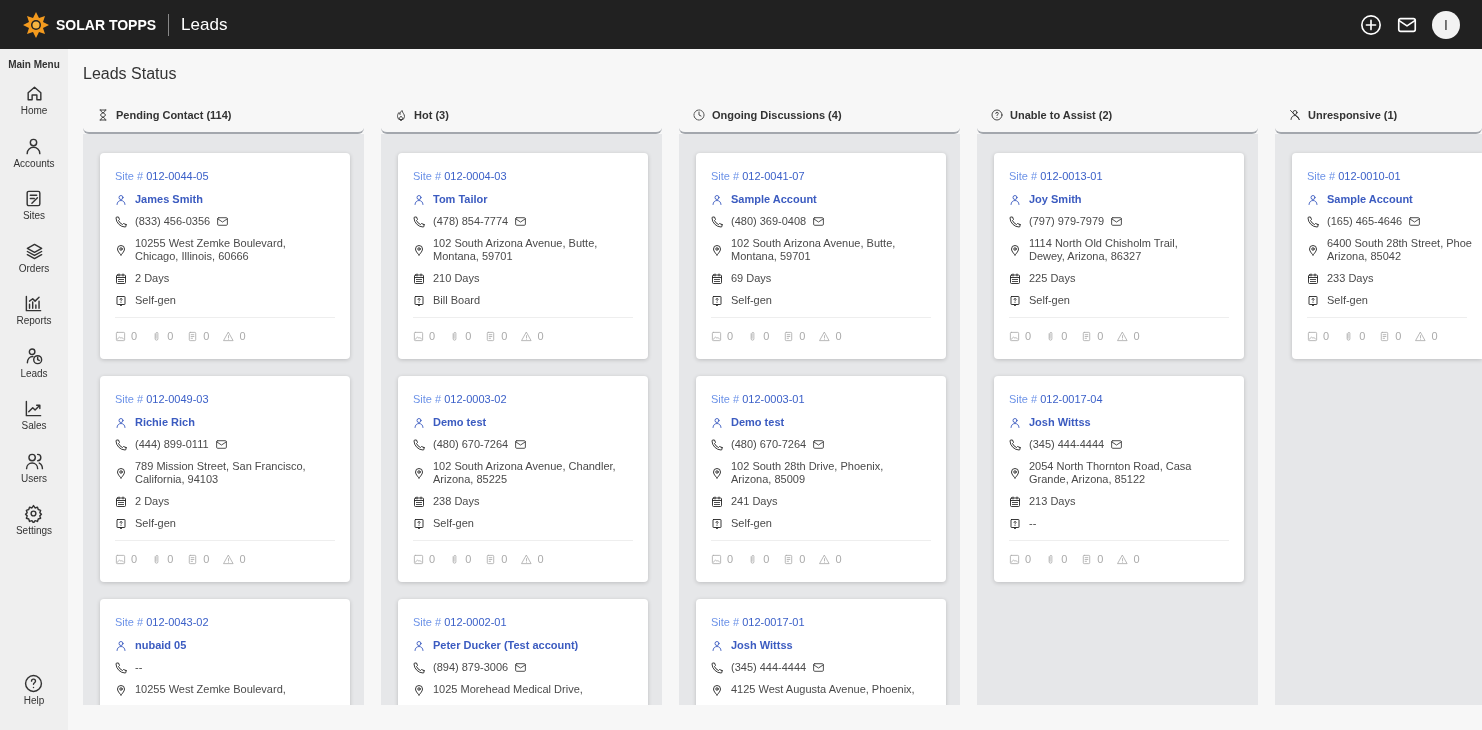  What do you see at coordinates (103, 115) in the screenshot?
I see `hourglass-icon` at bounding box center [103, 115].